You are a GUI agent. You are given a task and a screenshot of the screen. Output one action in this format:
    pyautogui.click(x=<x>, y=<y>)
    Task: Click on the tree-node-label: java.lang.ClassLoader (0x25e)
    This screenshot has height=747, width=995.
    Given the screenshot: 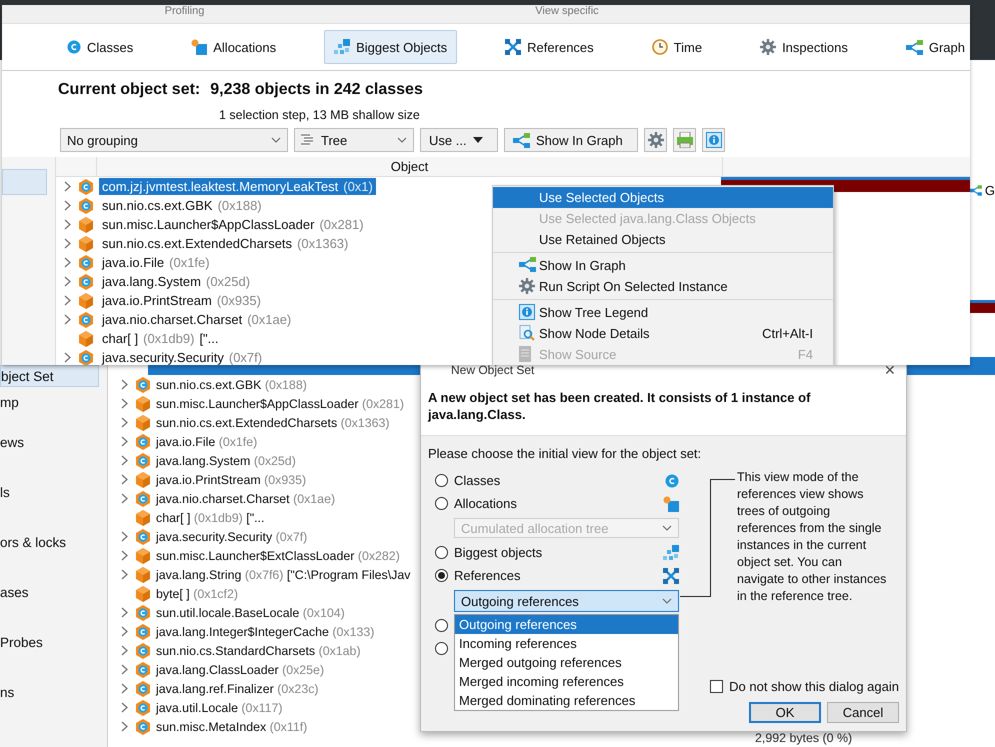 What is the action you would take?
    pyautogui.click(x=240, y=669)
    